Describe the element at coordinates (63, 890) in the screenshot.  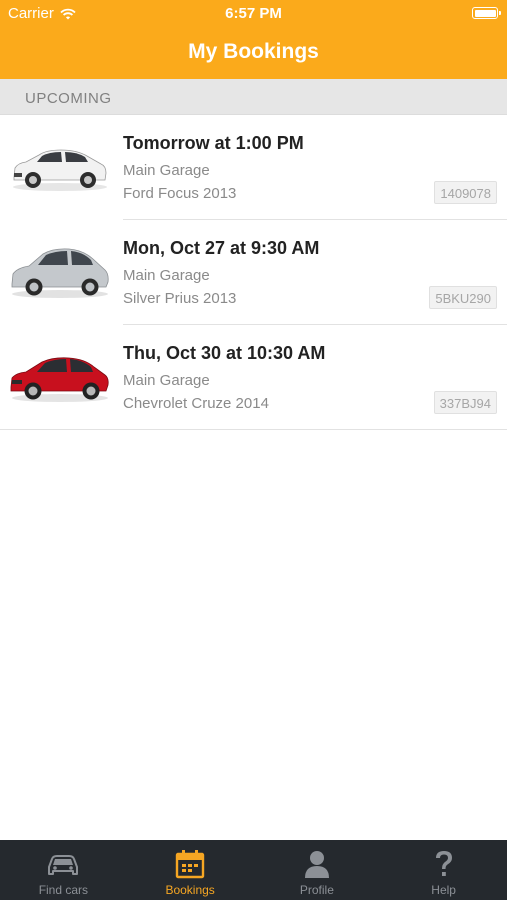
I see `tab-label: Find cars` at that location.